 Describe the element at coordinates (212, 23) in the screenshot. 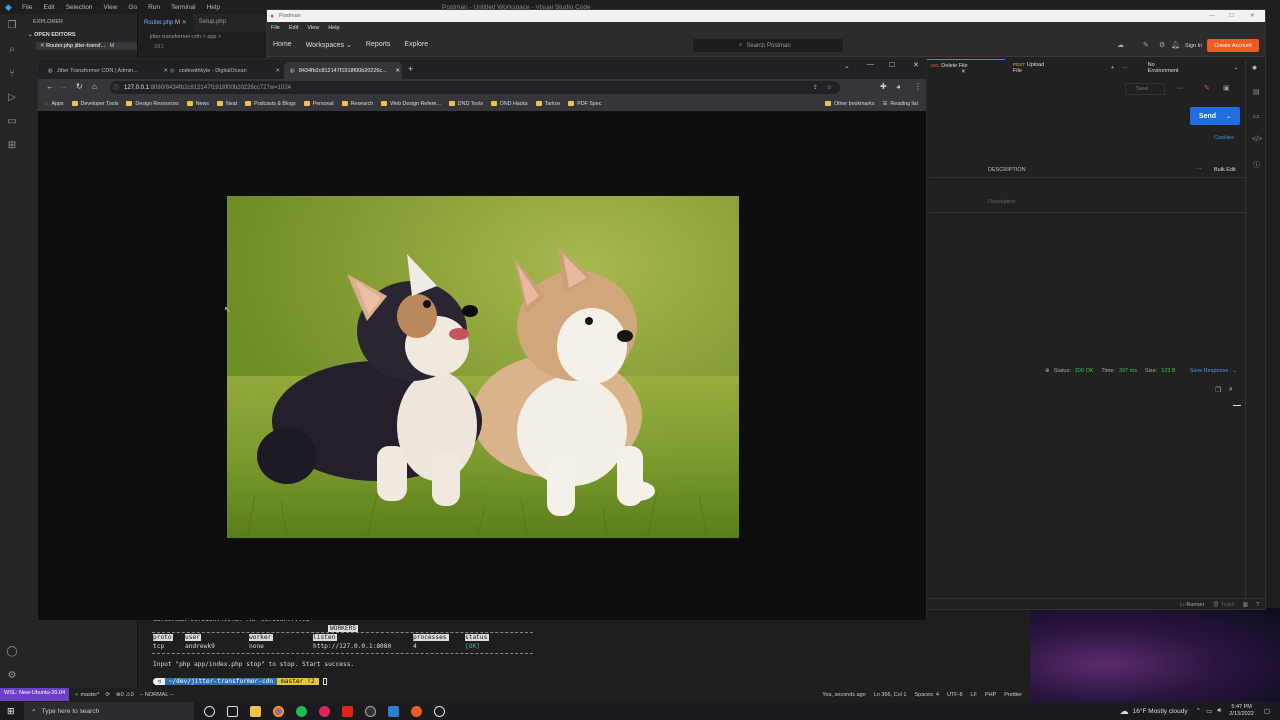

I see `tab-setup-php: Setup.php` at that location.